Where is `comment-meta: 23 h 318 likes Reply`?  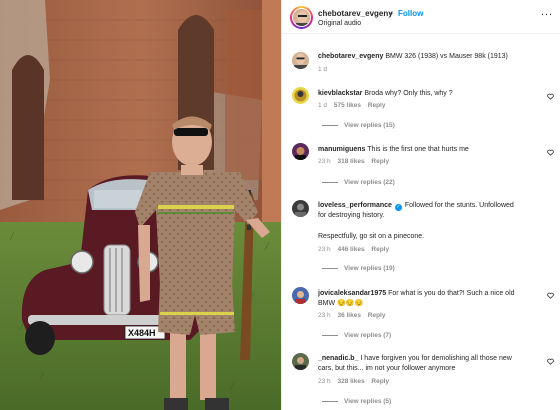 comment-meta: 23 h 318 likes Reply is located at coordinates (356, 161).